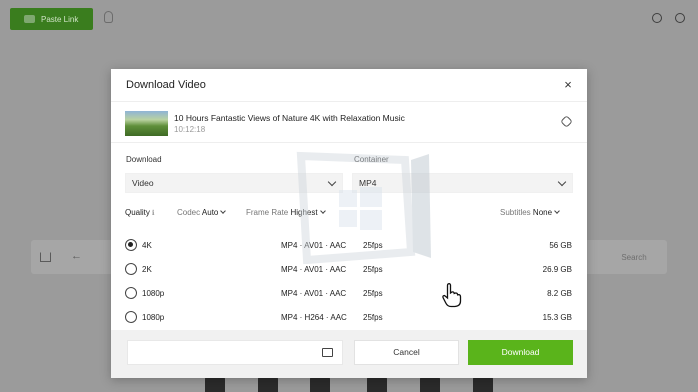  I want to click on hand-cursor-icon, so click(452, 295).